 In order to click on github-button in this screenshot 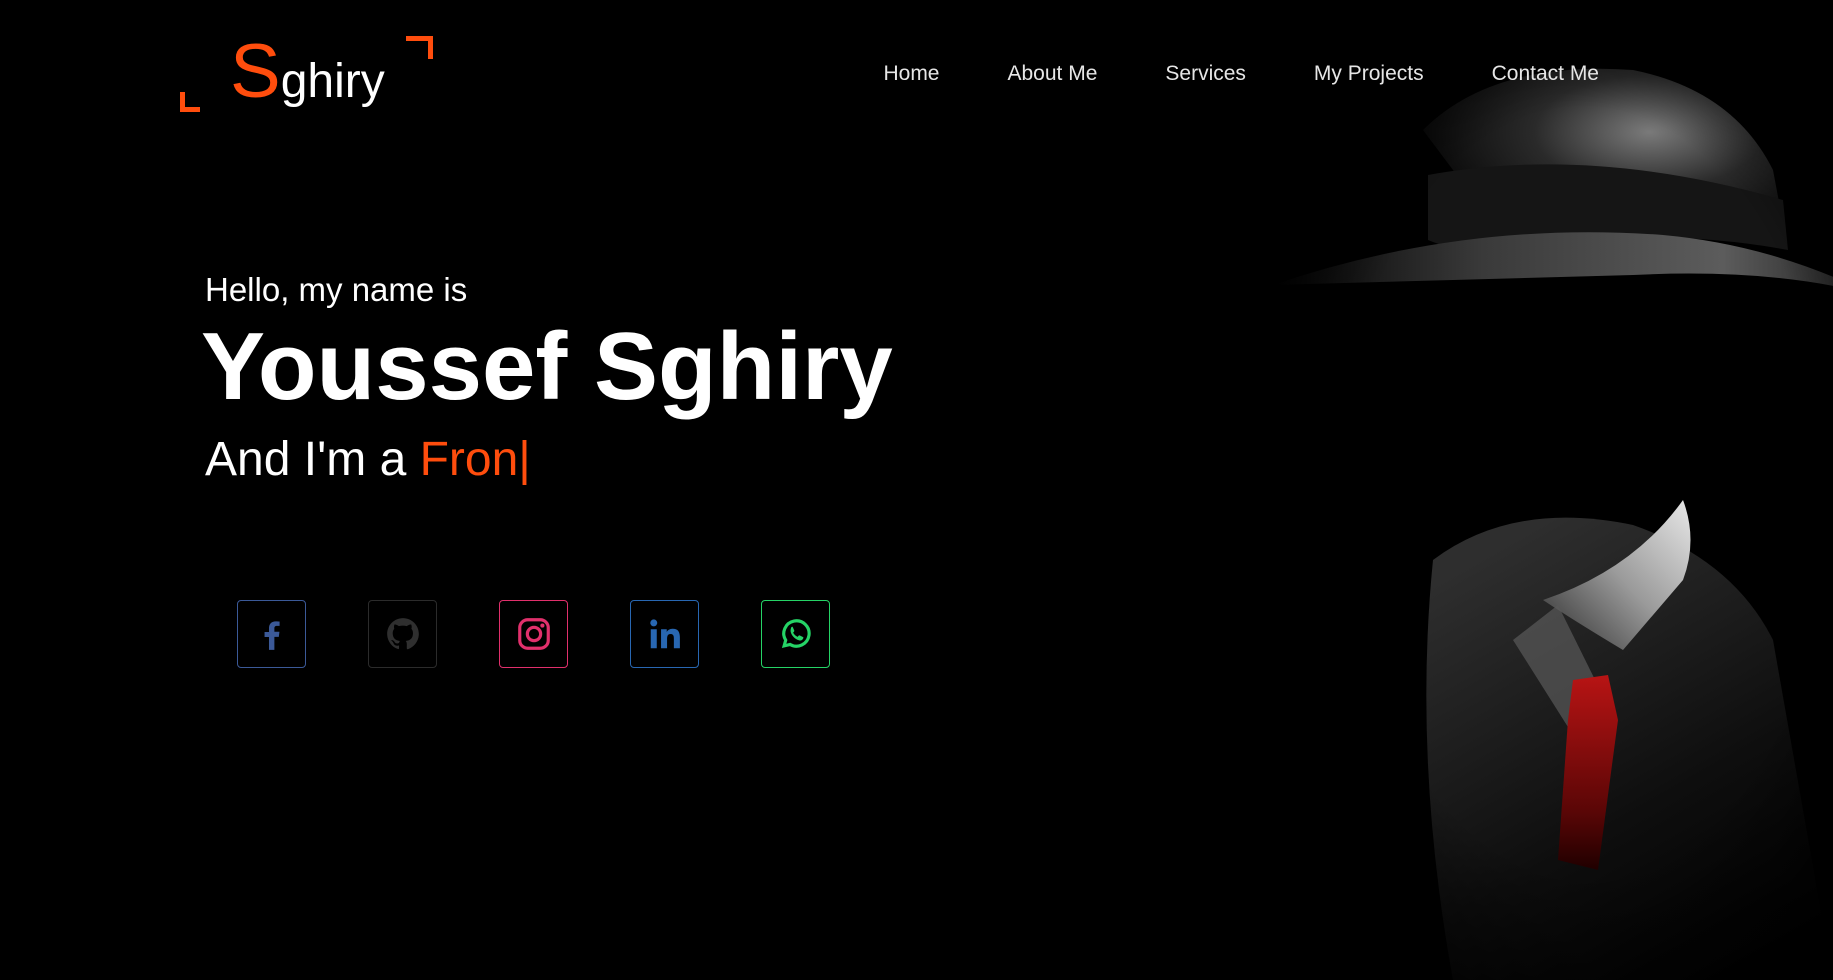, I will do `click(402, 634)`.